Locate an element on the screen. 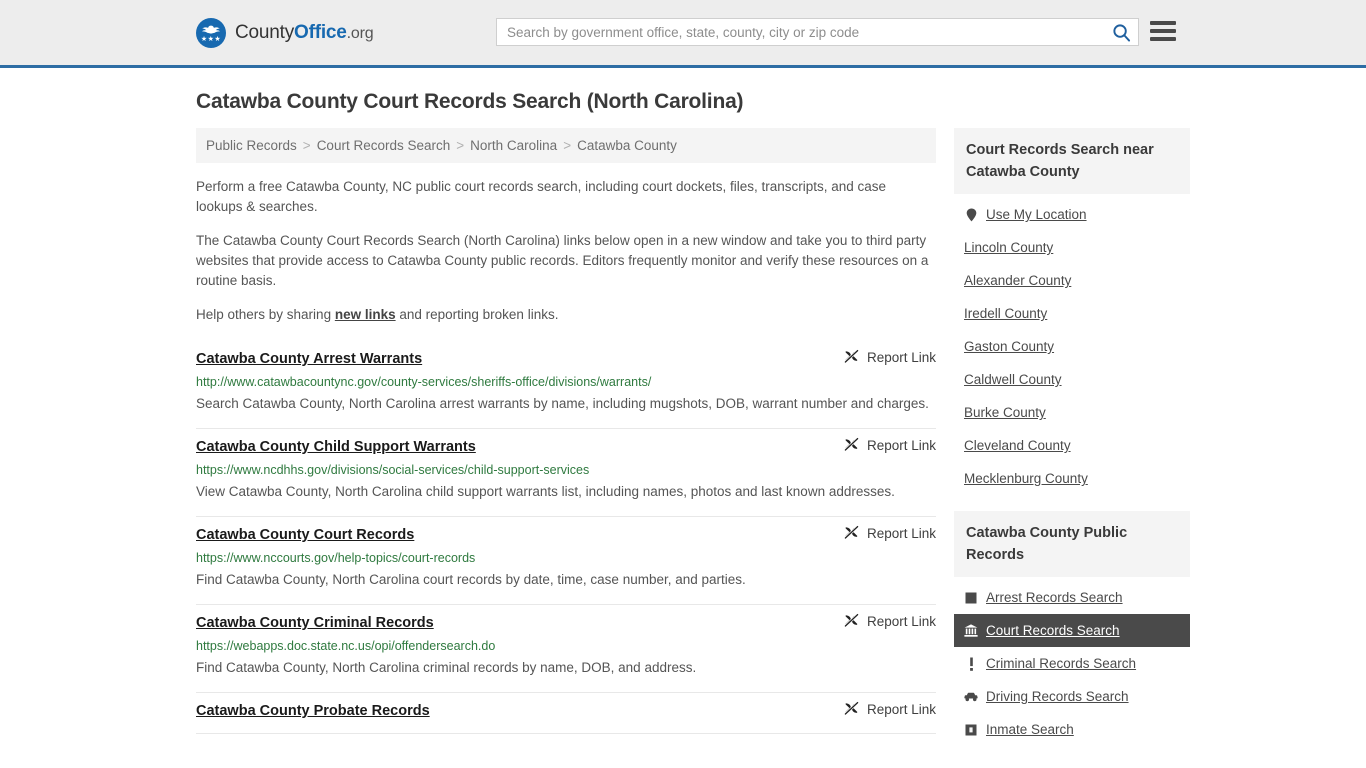  search-bar is located at coordinates (817, 32).